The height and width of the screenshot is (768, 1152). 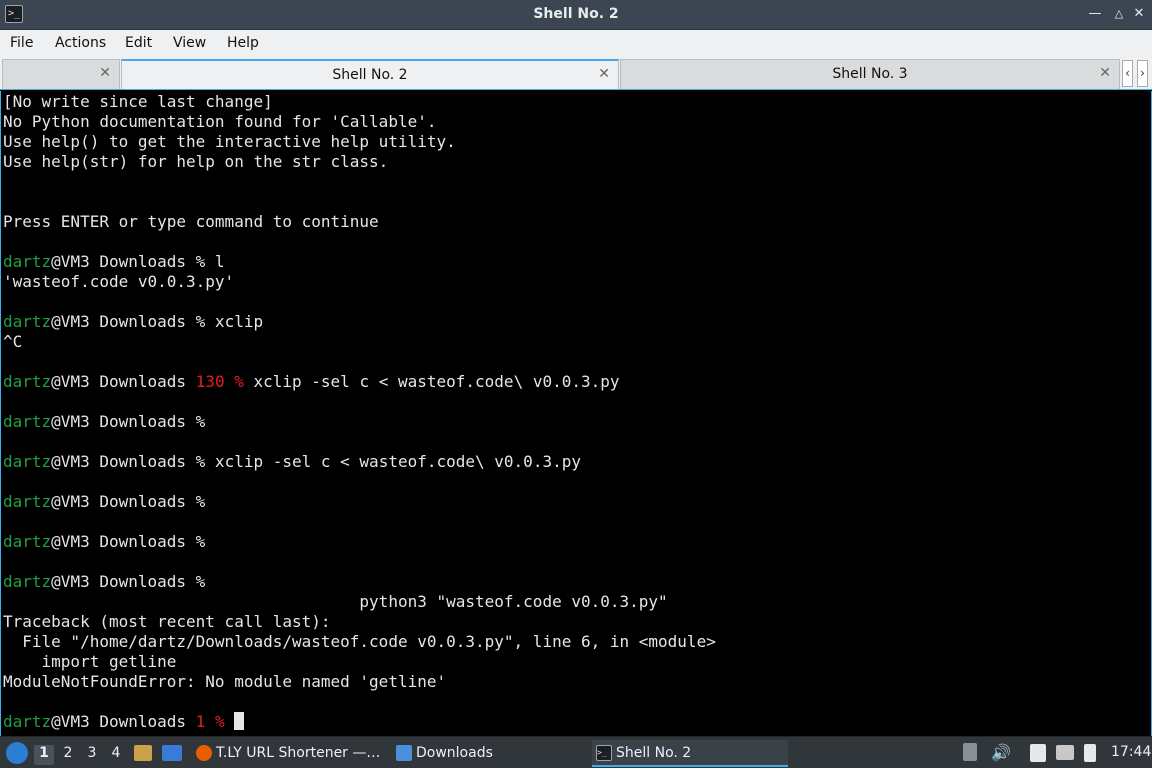 I want to click on task-shell: >_ Shell No. 2, so click(x=690, y=753).